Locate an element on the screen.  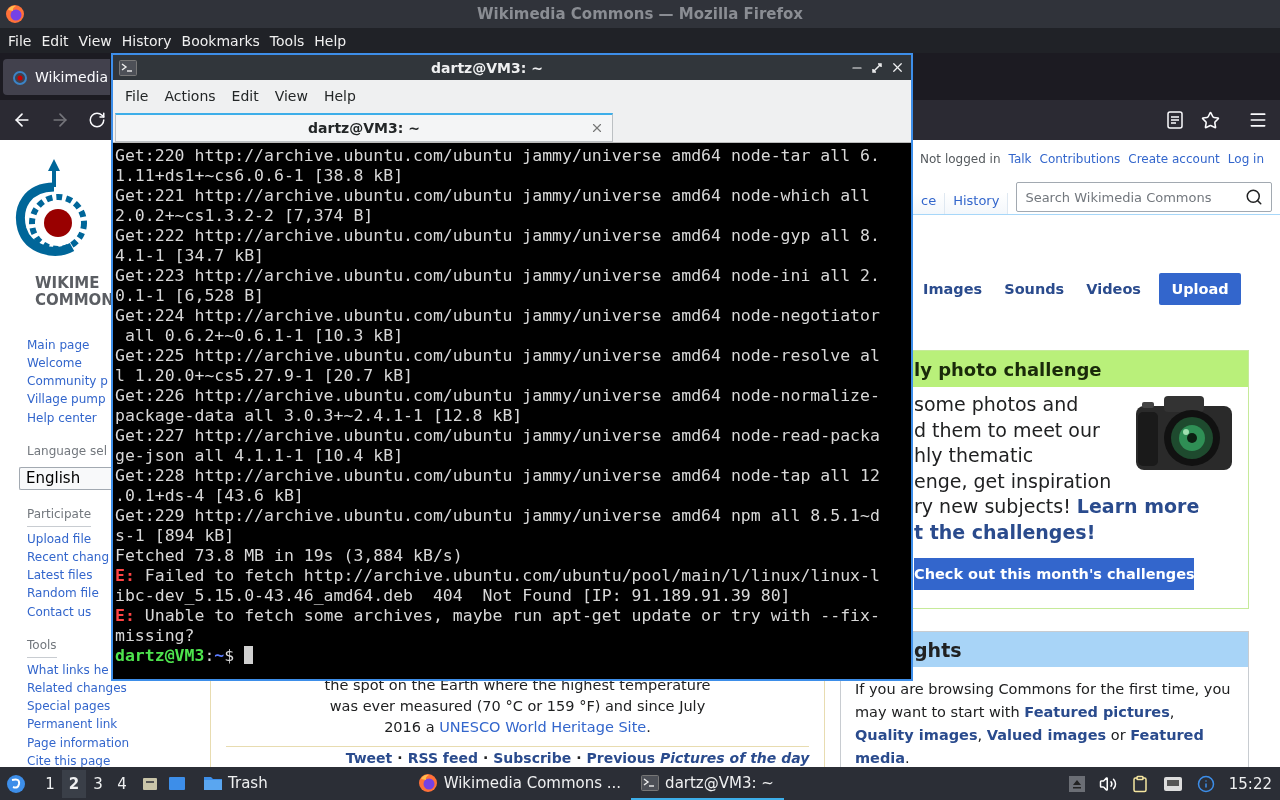
terminal-line: 1.11+ds1+~cs6.0.6-1 [38.8 kB] is located at coordinates (260, 176).